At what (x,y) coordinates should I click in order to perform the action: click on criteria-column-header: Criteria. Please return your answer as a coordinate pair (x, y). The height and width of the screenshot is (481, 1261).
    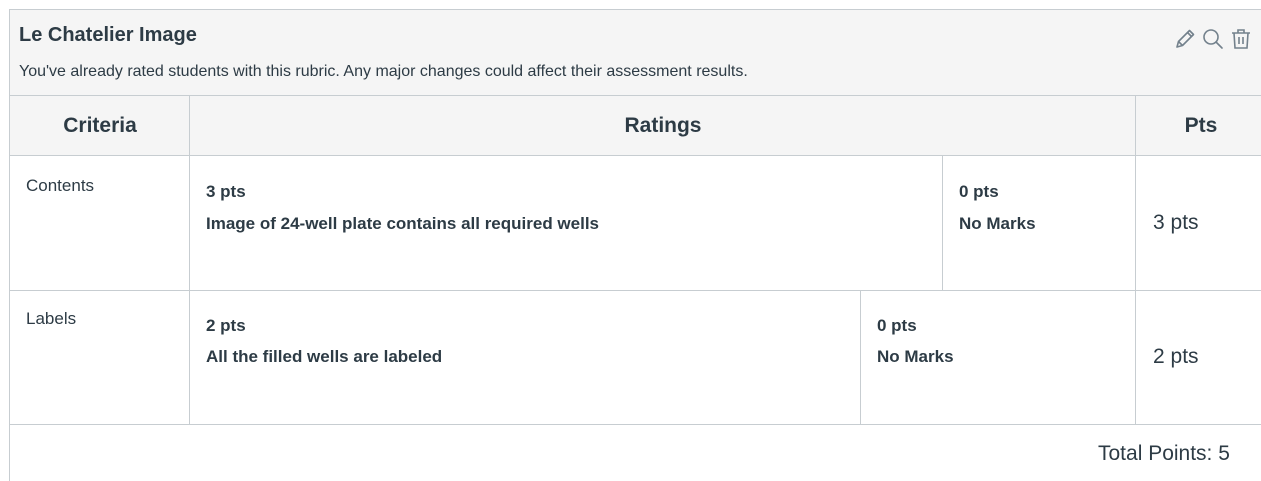
    Looking at the image, I should click on (100, 125).